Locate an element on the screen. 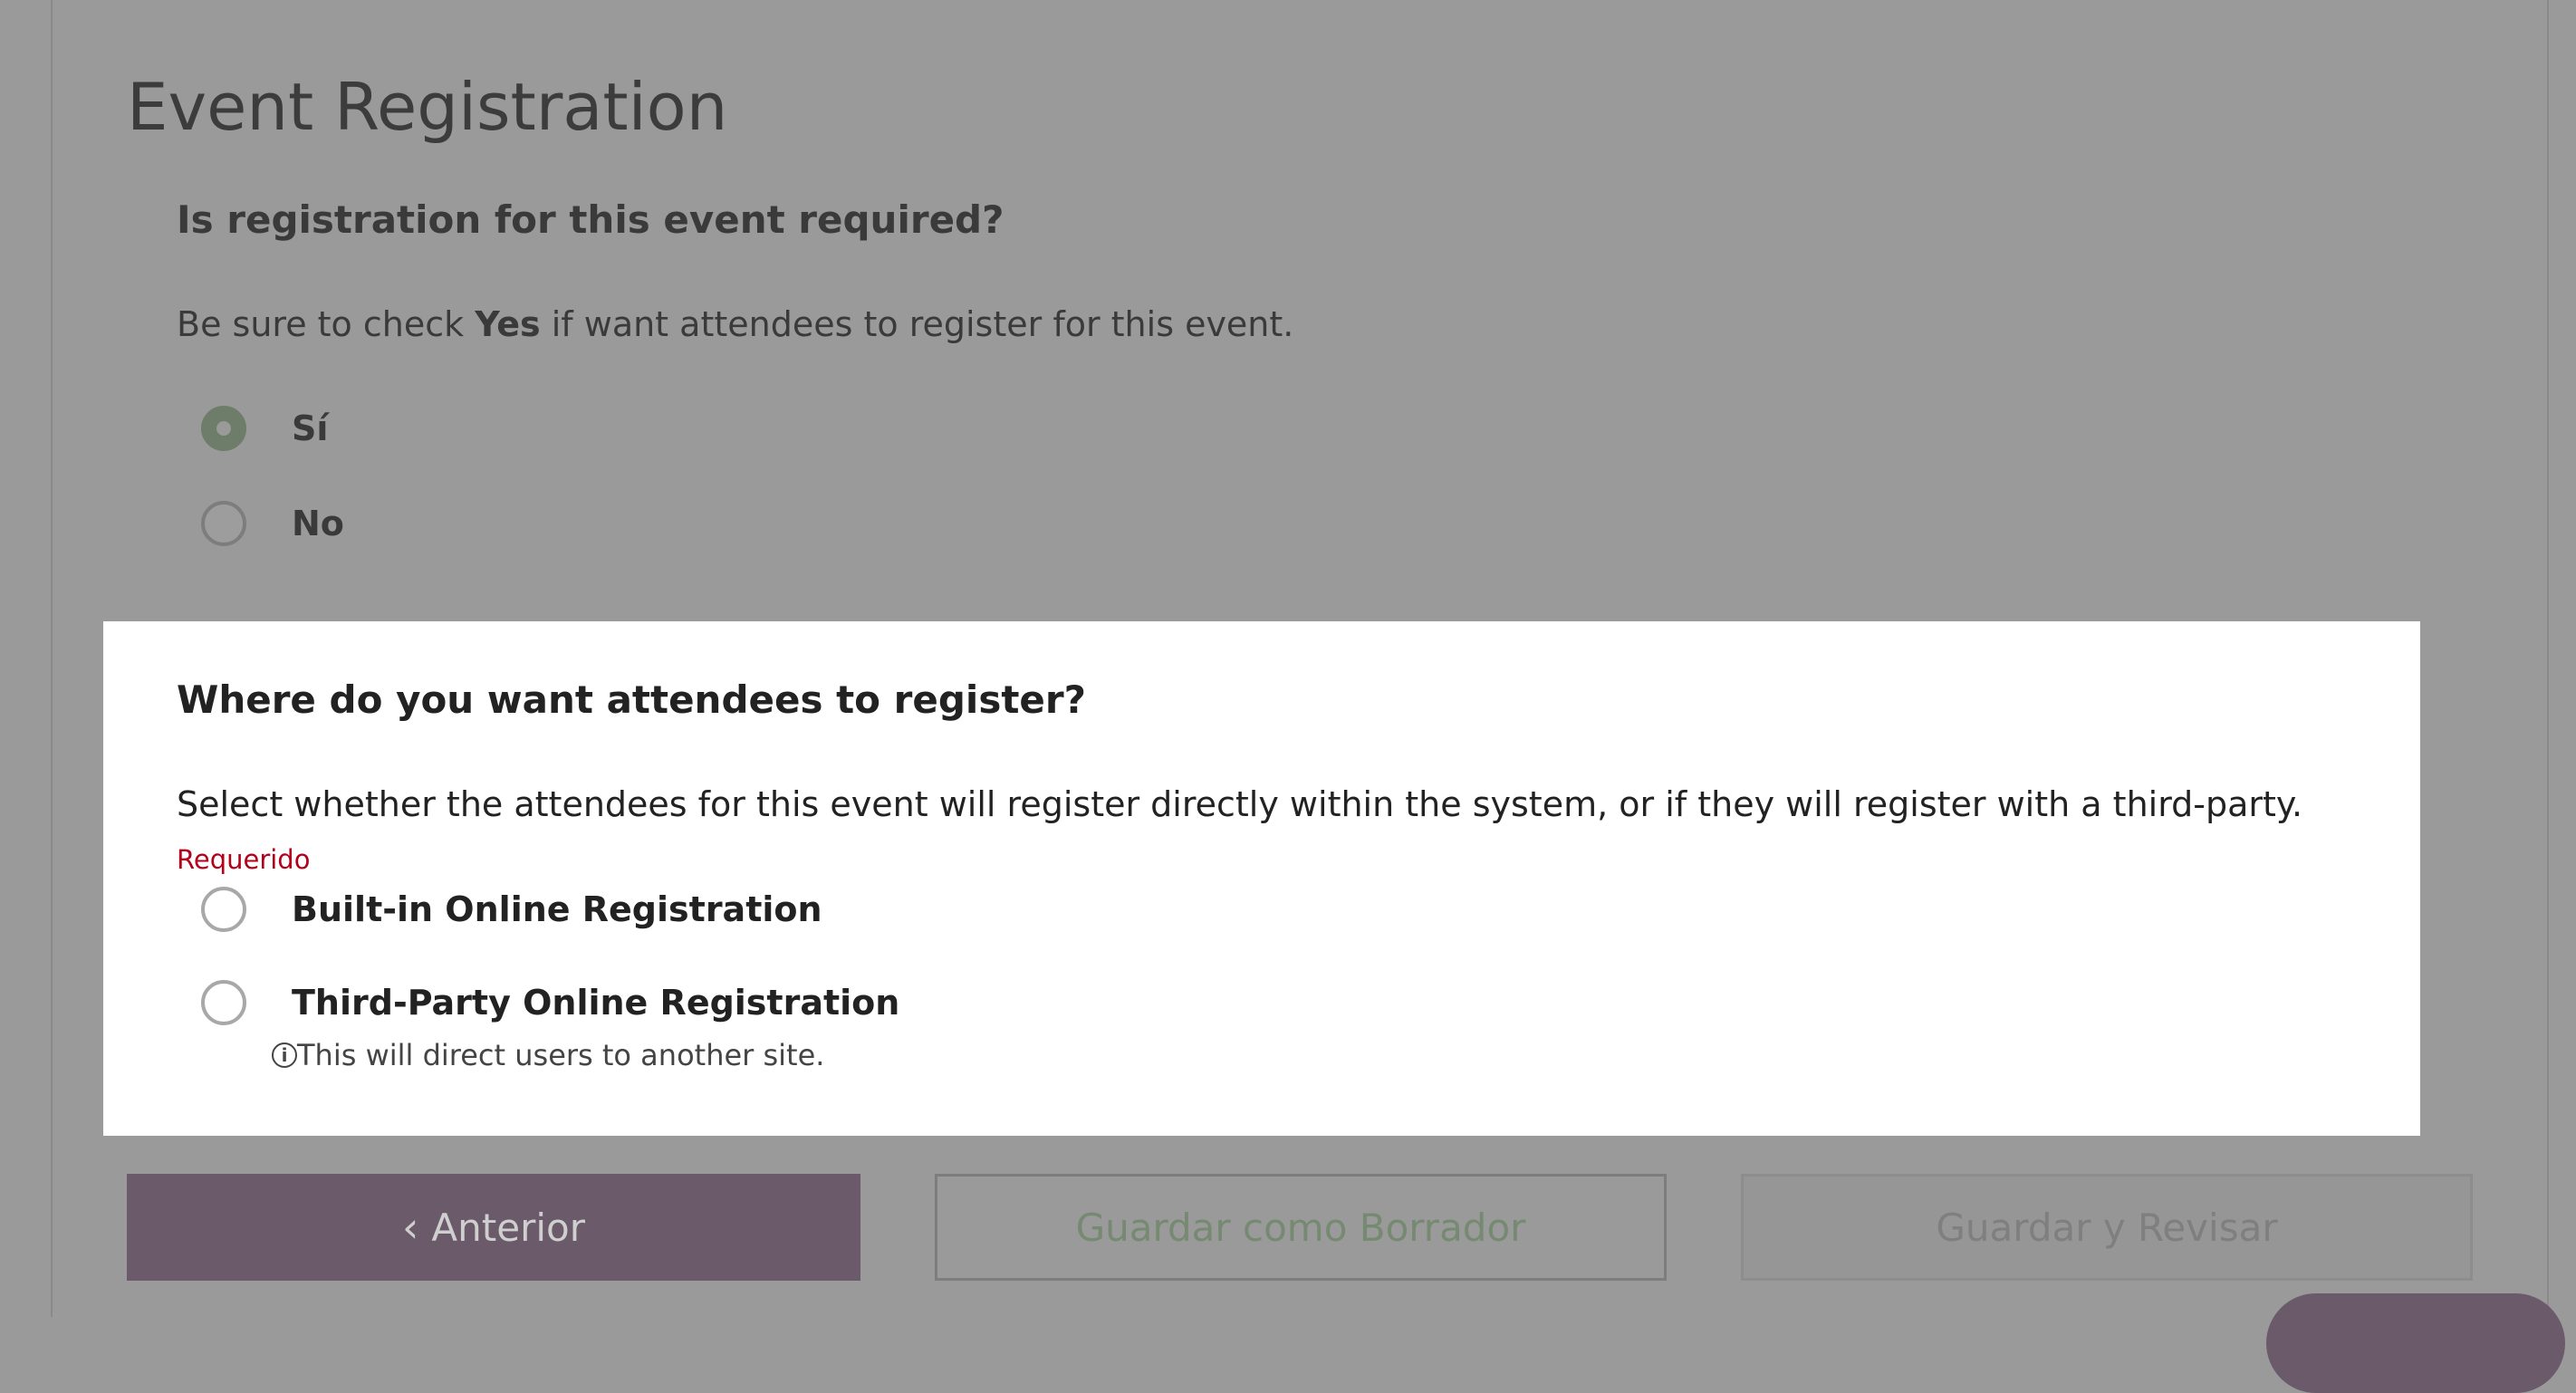 The image size is (2576, 1393). registration-location-question: Where do you want attendees to register? is located at coordinates (631, 699).